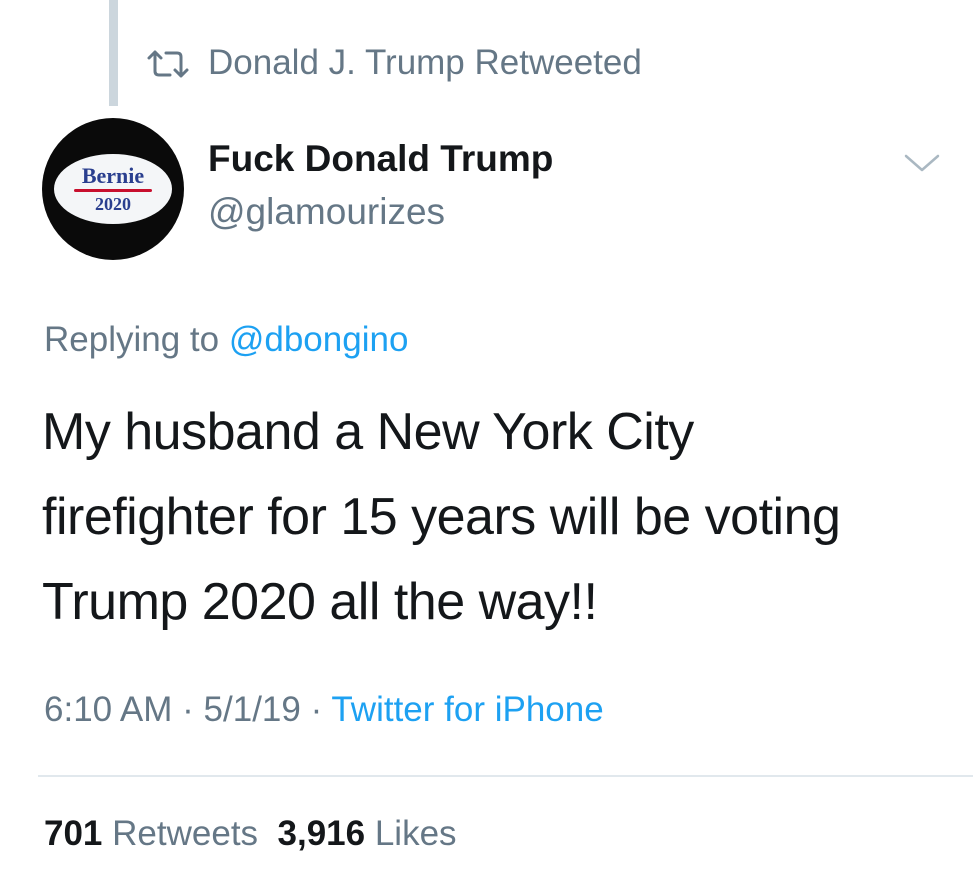 Image resolution: width=980 pixels, height=883 pixels. I want to click on retweet-context: Donald J. Trump Retweeted, so click(394, 63).